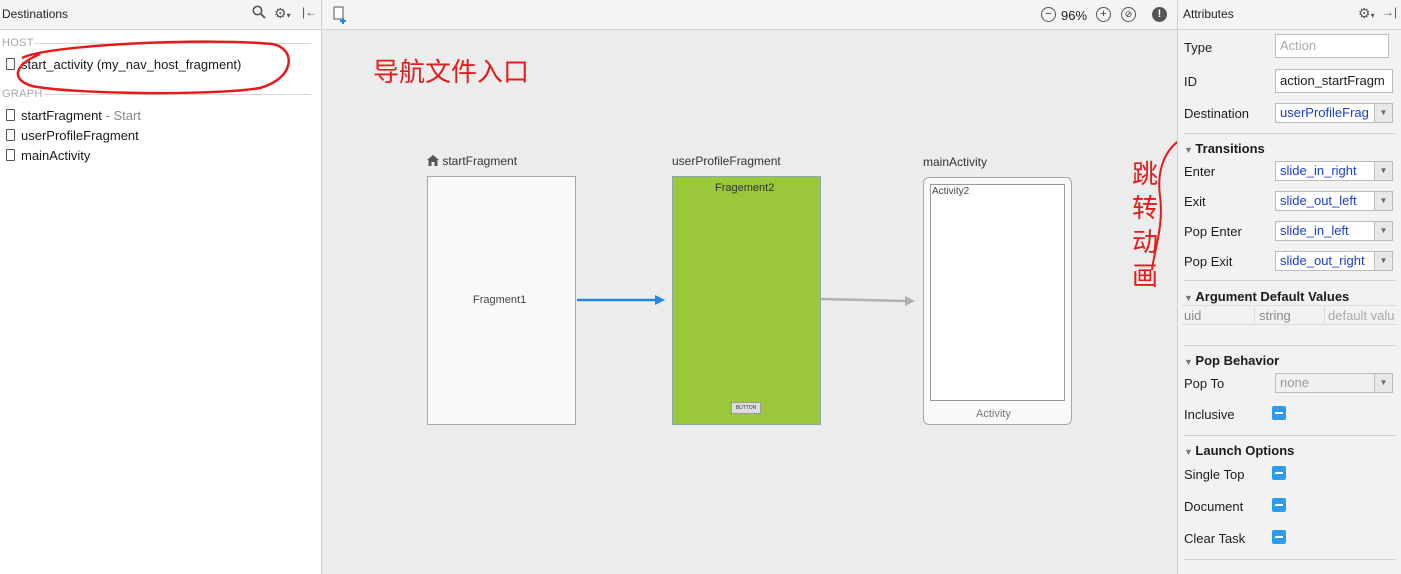  What do you see at coordinates (1318, 170) in the screenshot?
I see `dropdown-value: slide_in_right` at bounding box center [1318, 170].